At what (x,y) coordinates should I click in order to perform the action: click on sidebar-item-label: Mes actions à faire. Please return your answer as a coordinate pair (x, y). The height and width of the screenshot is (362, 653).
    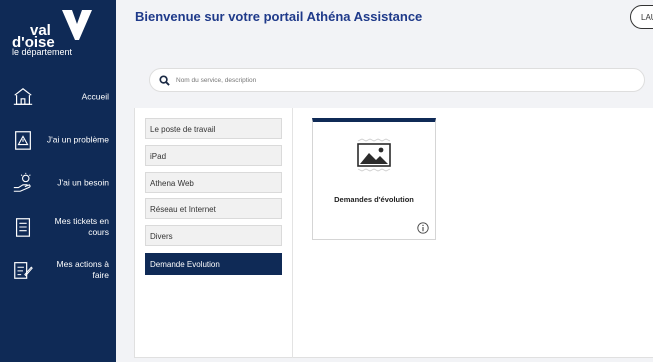
    Looking at the image, I should click on (82, 269).